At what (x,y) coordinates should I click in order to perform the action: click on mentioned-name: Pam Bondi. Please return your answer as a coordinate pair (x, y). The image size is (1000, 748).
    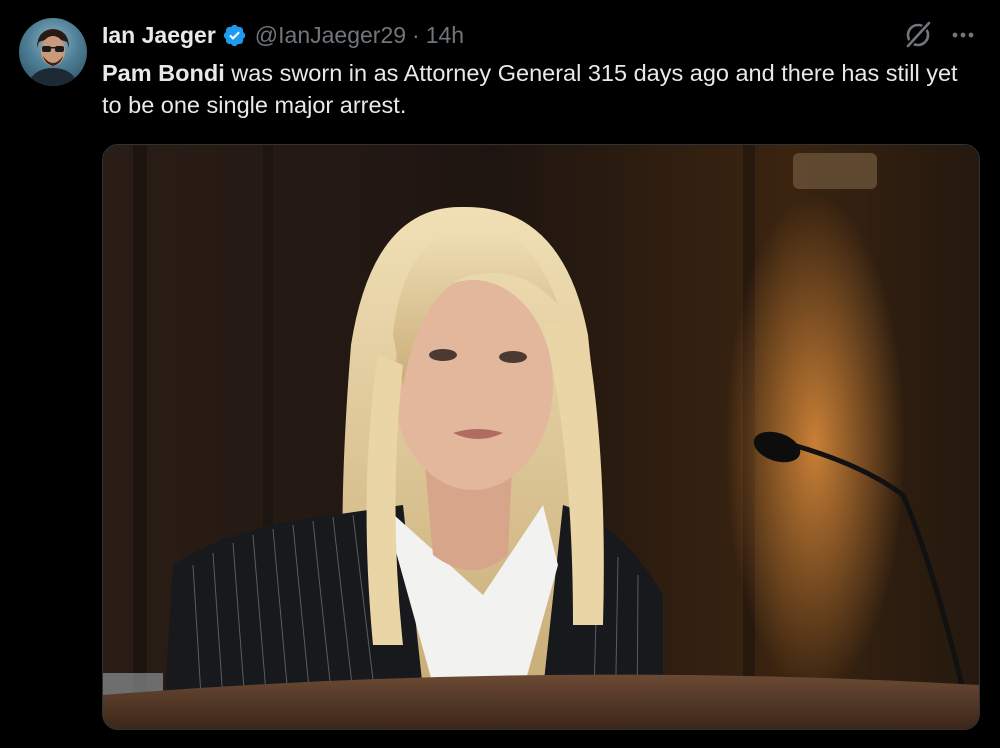
    Looking at the image, I should click on (163, 73).